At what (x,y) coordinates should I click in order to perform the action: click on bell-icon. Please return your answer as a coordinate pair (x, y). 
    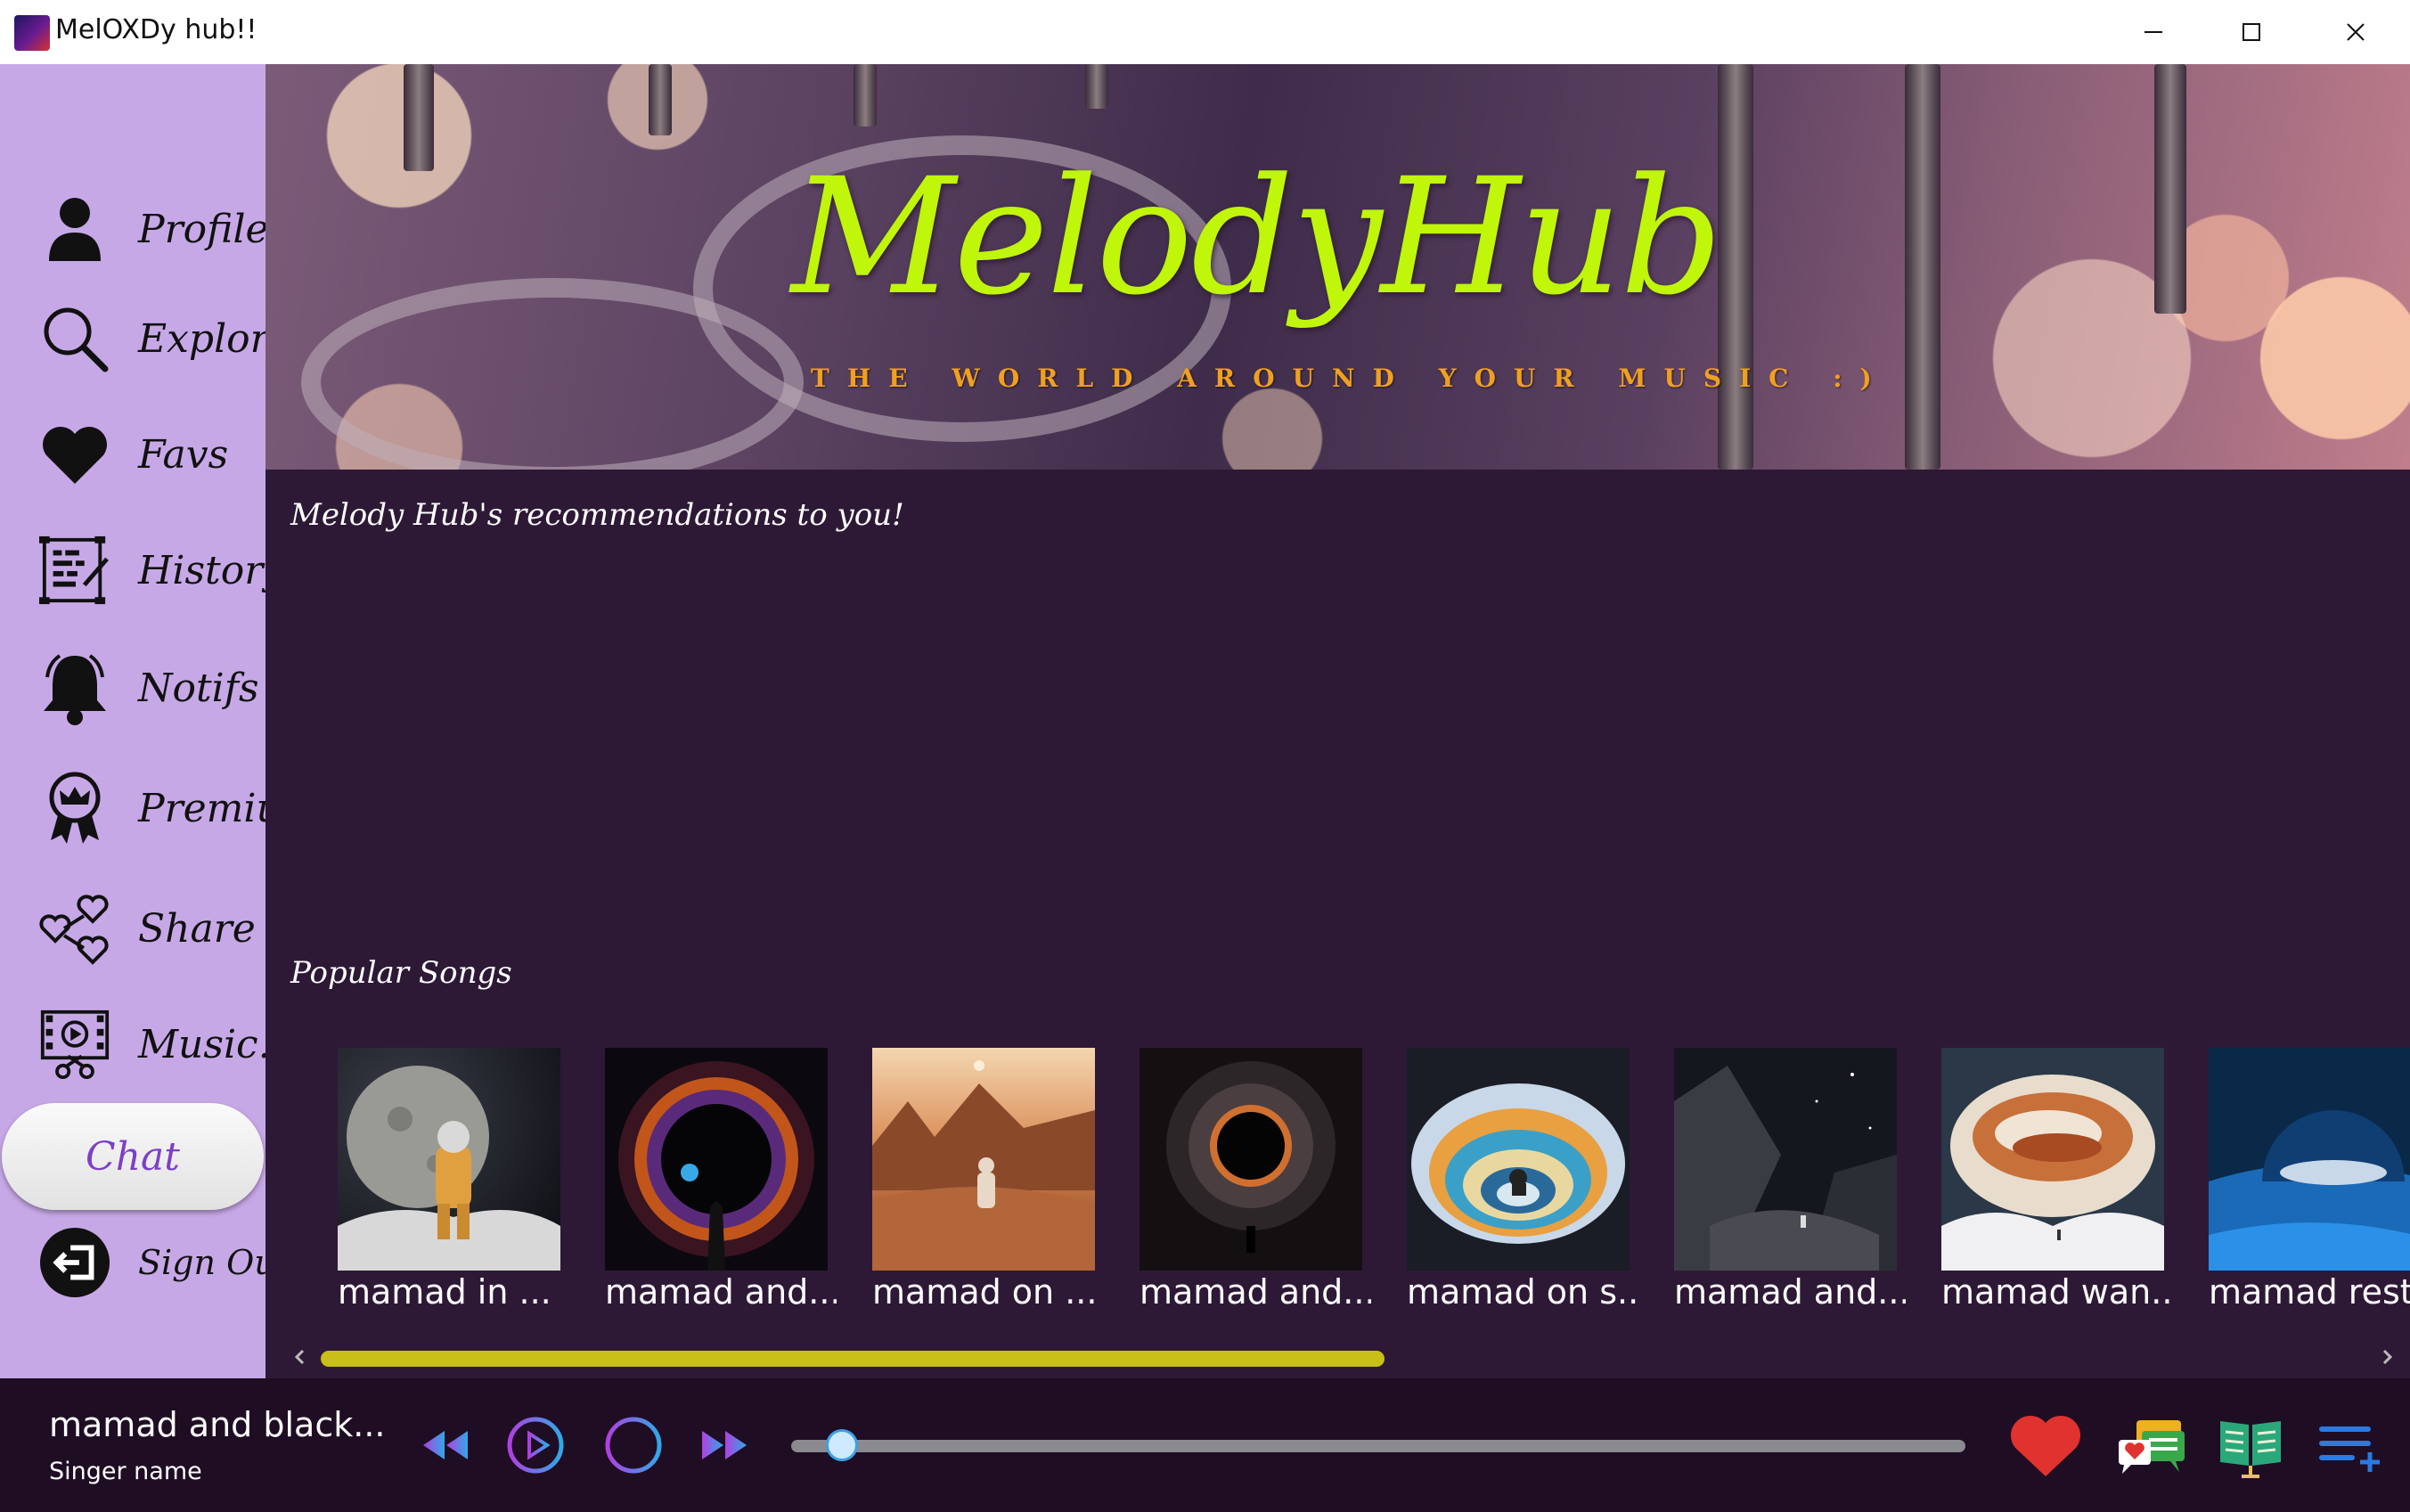
    Looking at the image, I should click on (74, 688).